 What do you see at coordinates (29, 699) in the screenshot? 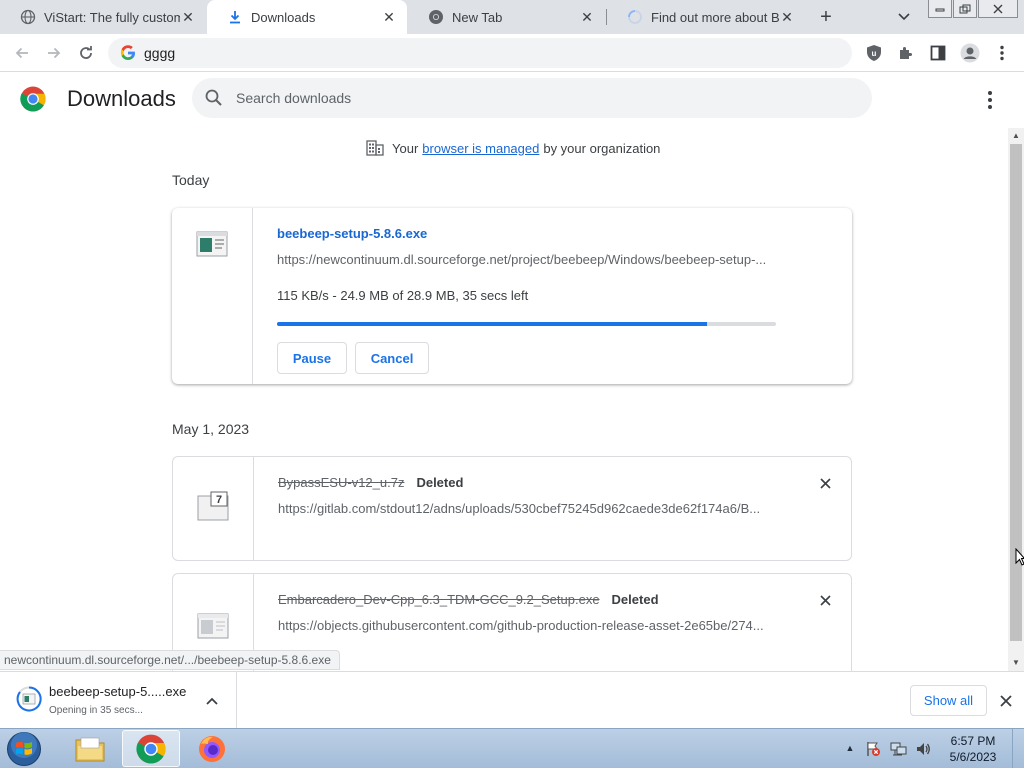
I see `progress-ring-icon` at bounding box center [29, 699].